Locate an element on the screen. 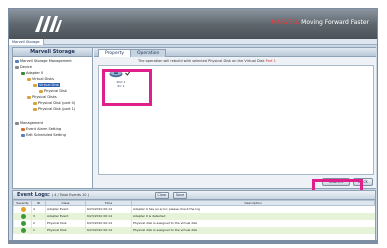 This screenshot has height=248, width=387. tree-item-physical-disk-port1: Physical Disk (port 1) is located at coordinates (54, 109).